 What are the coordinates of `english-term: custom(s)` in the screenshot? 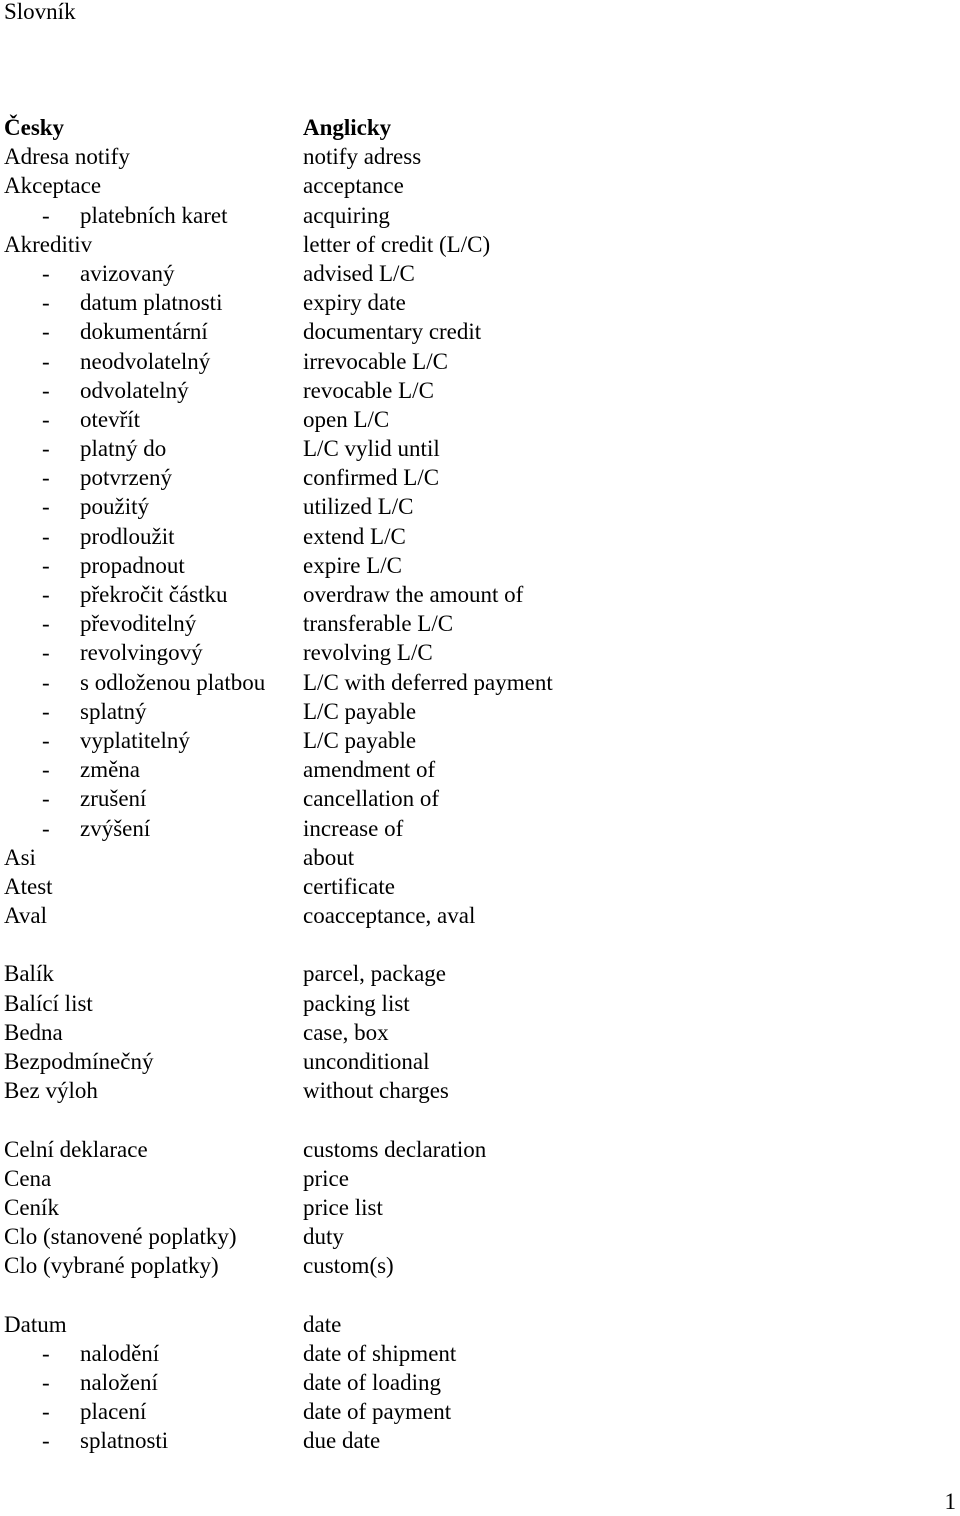 It's located at (348, 1266).